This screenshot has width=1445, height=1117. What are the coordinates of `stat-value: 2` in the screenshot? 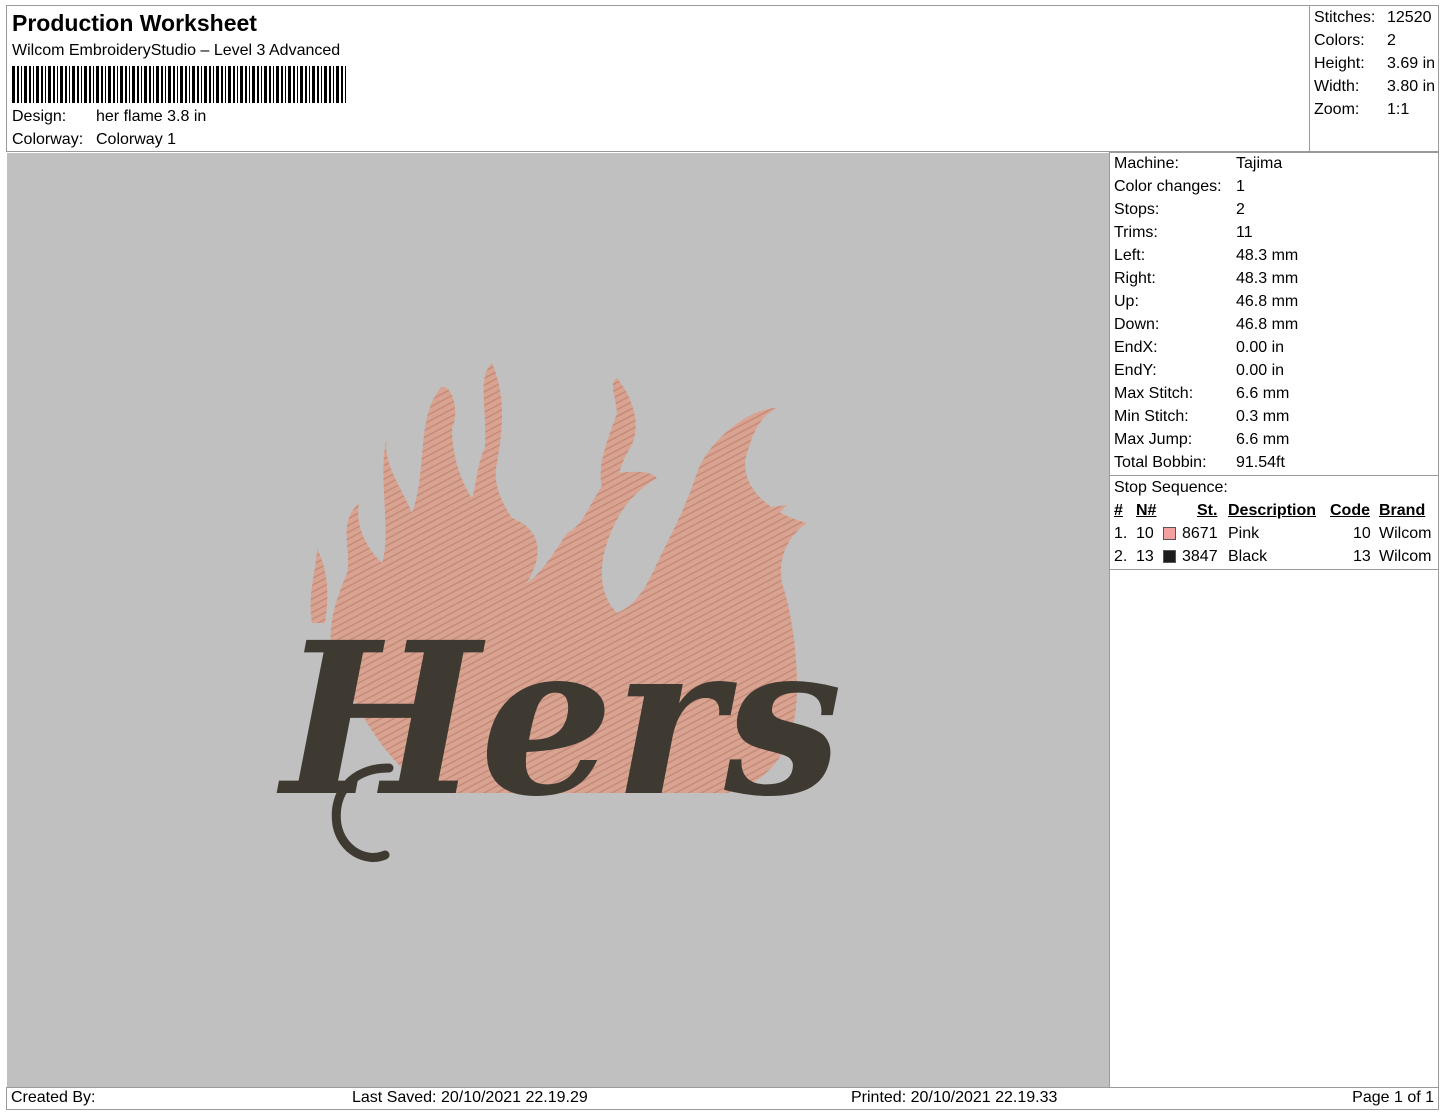 It's located at (1391, 40).